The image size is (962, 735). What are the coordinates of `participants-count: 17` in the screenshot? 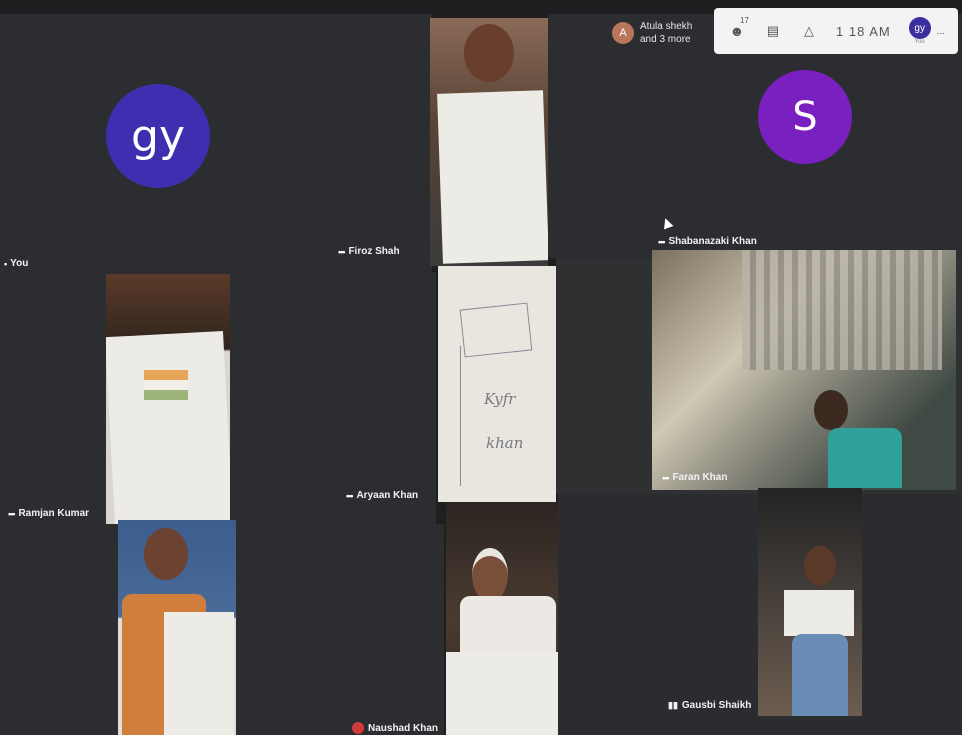 It's located at (744, 20).